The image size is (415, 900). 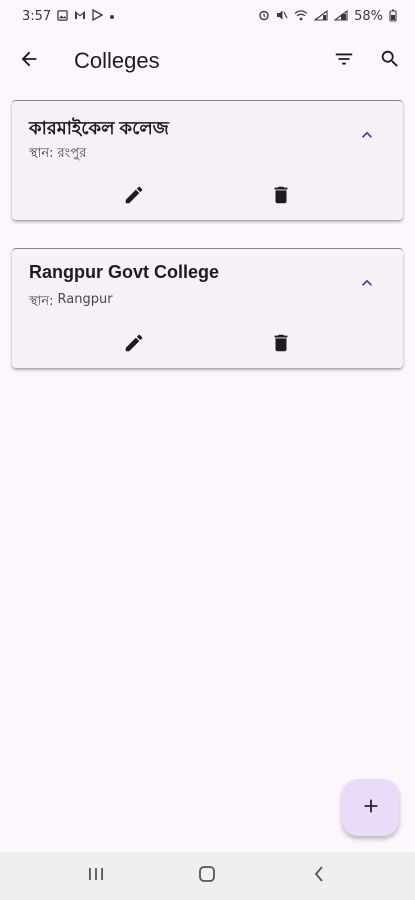 I want to click on wifi-icon, so click(x=301, y=16).